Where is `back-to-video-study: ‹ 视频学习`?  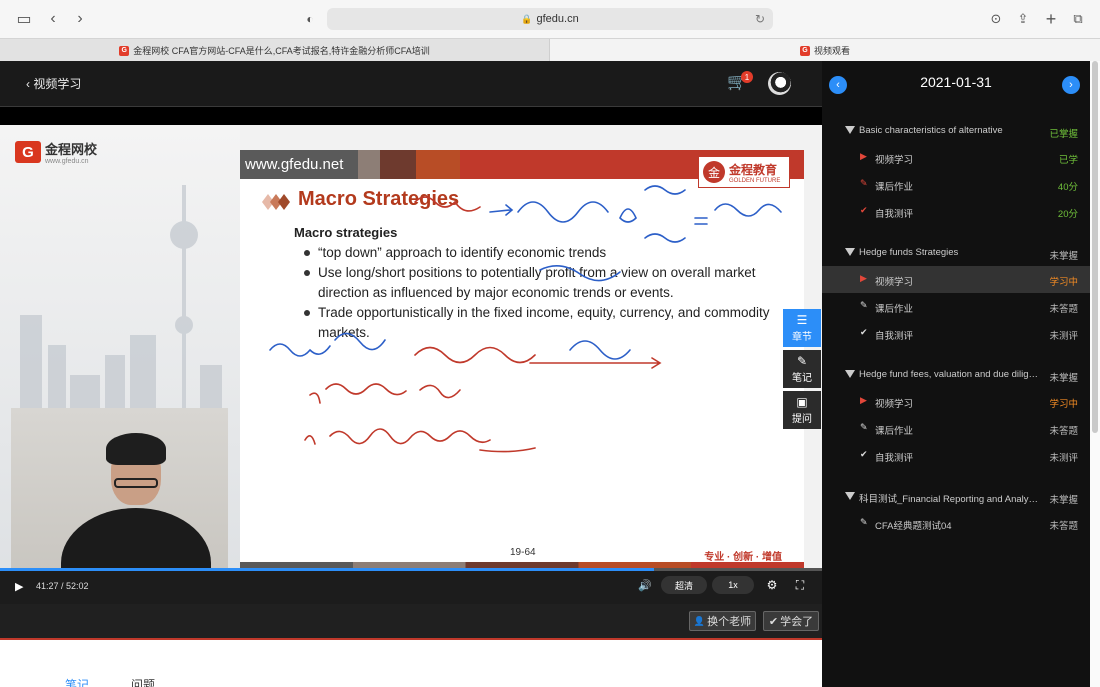
back-to-video-study: ‹ 视频学习 is located at coordinates (53, 83).